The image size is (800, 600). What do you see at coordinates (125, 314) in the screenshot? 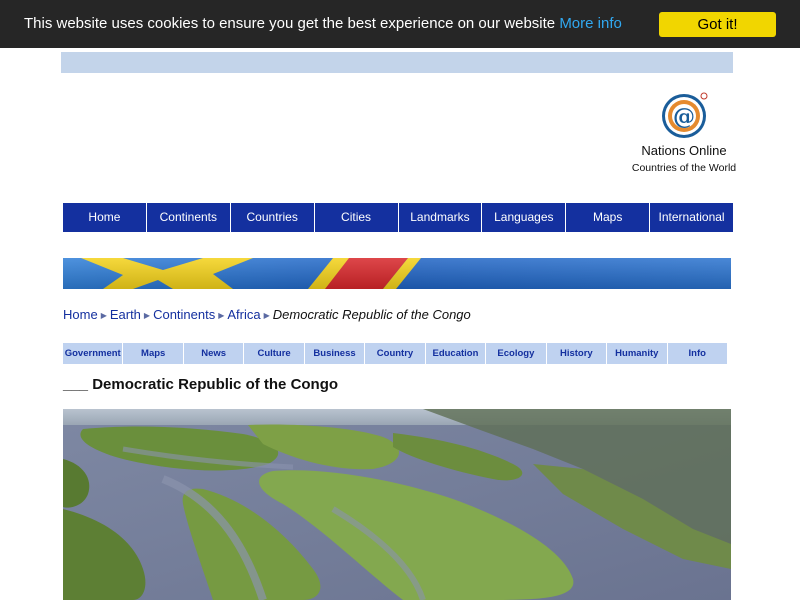
I see `breadcrumb-earth: Earth` at bounding box center [125, 314].